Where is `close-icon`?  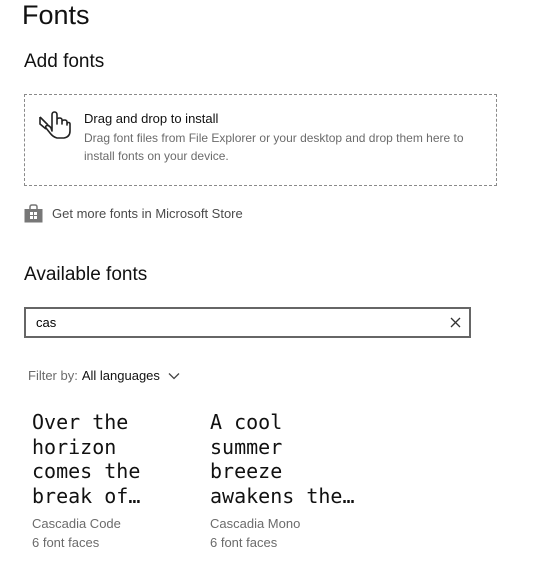
close-icon is located at coordinates (455, 322).